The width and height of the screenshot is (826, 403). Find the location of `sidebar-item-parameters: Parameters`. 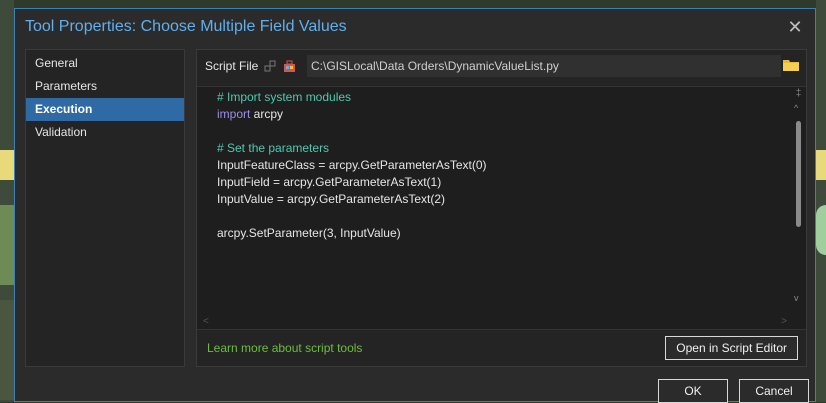

sidebar-item-parameters: Parameters is located at coordinates (105, 86).